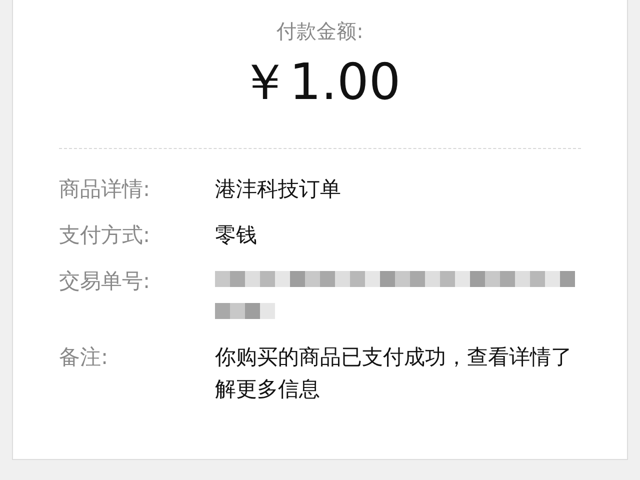 The image size is (640, 480). What do you see at coordinates (236, 235) in the screenshot?
I see `detail-value: 零钱` at bounding box center [236, 235].